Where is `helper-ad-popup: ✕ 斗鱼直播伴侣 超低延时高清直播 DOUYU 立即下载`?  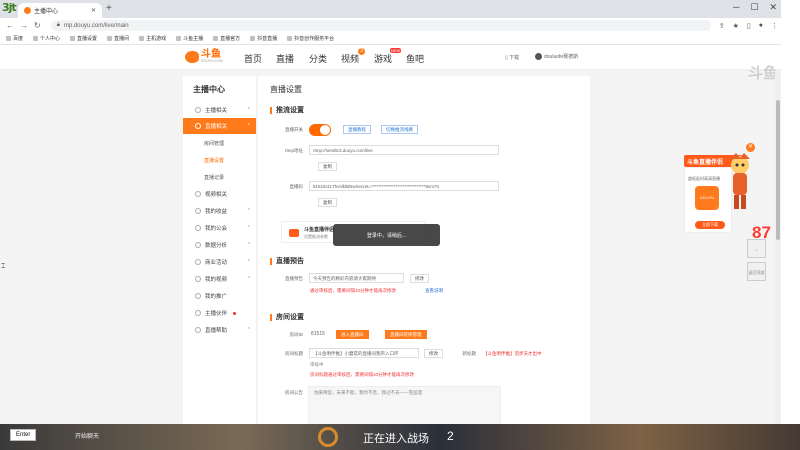 helper-ad-popup: ✕ 斗鱼直播伴侣 超低延时高清直播 DOUYU 立即下载 is located at coordinates (719, 189).